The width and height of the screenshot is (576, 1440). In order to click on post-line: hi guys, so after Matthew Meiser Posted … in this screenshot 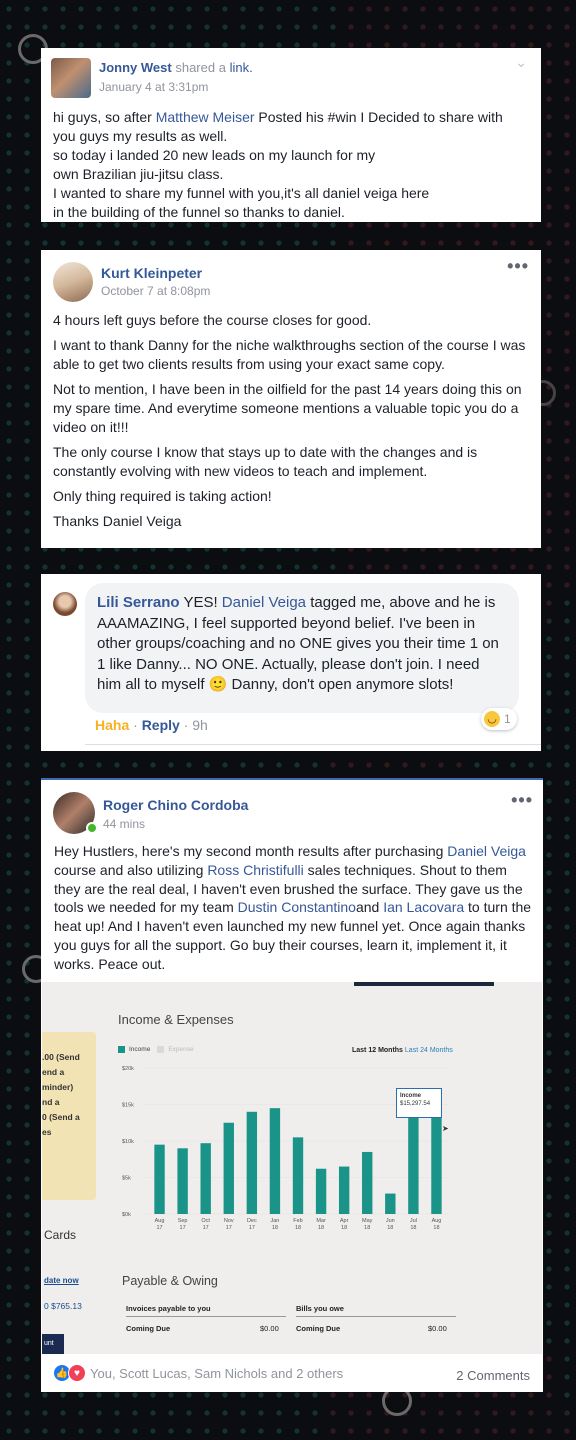, I will do `click(295, 117)`.